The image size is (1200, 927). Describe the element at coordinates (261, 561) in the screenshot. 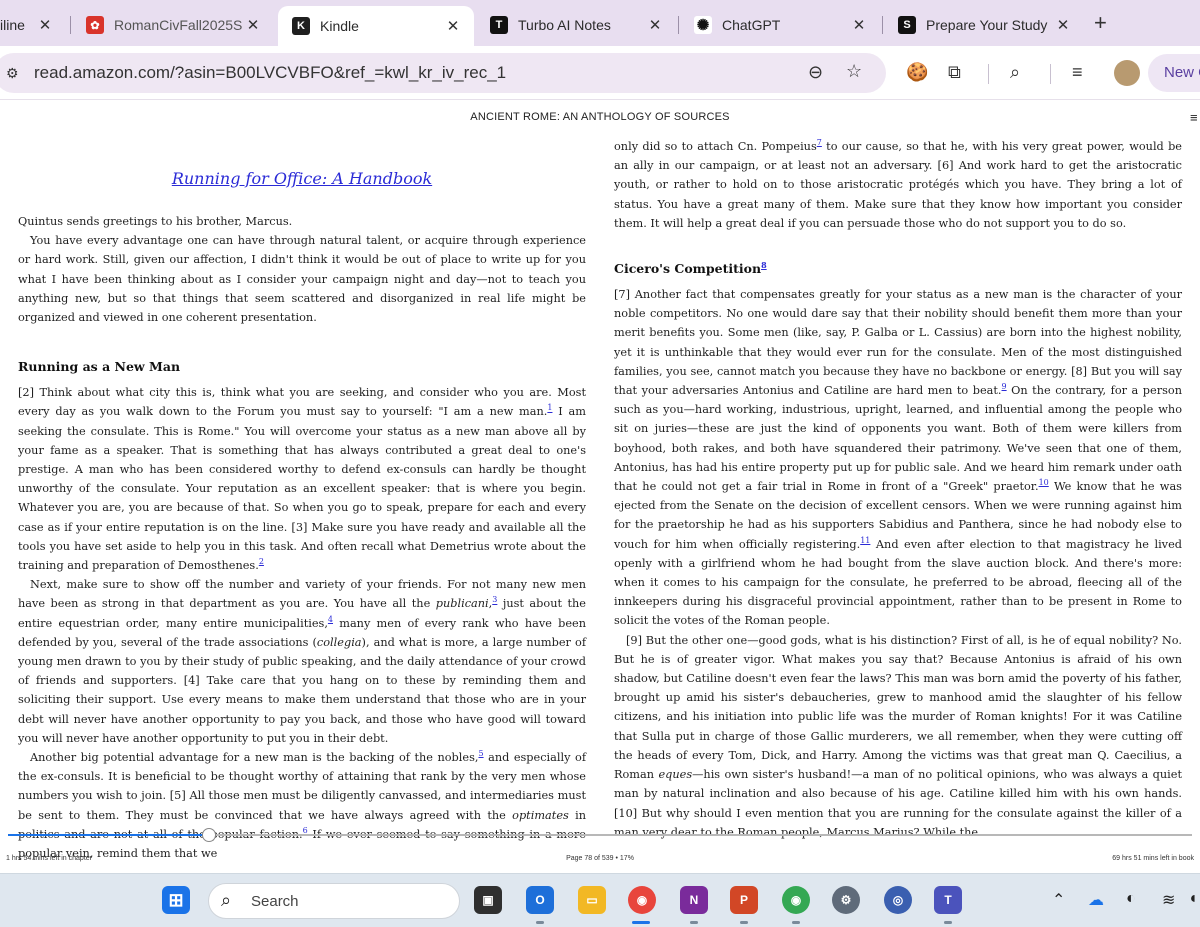

I see `footnote-link: 2` at that location.